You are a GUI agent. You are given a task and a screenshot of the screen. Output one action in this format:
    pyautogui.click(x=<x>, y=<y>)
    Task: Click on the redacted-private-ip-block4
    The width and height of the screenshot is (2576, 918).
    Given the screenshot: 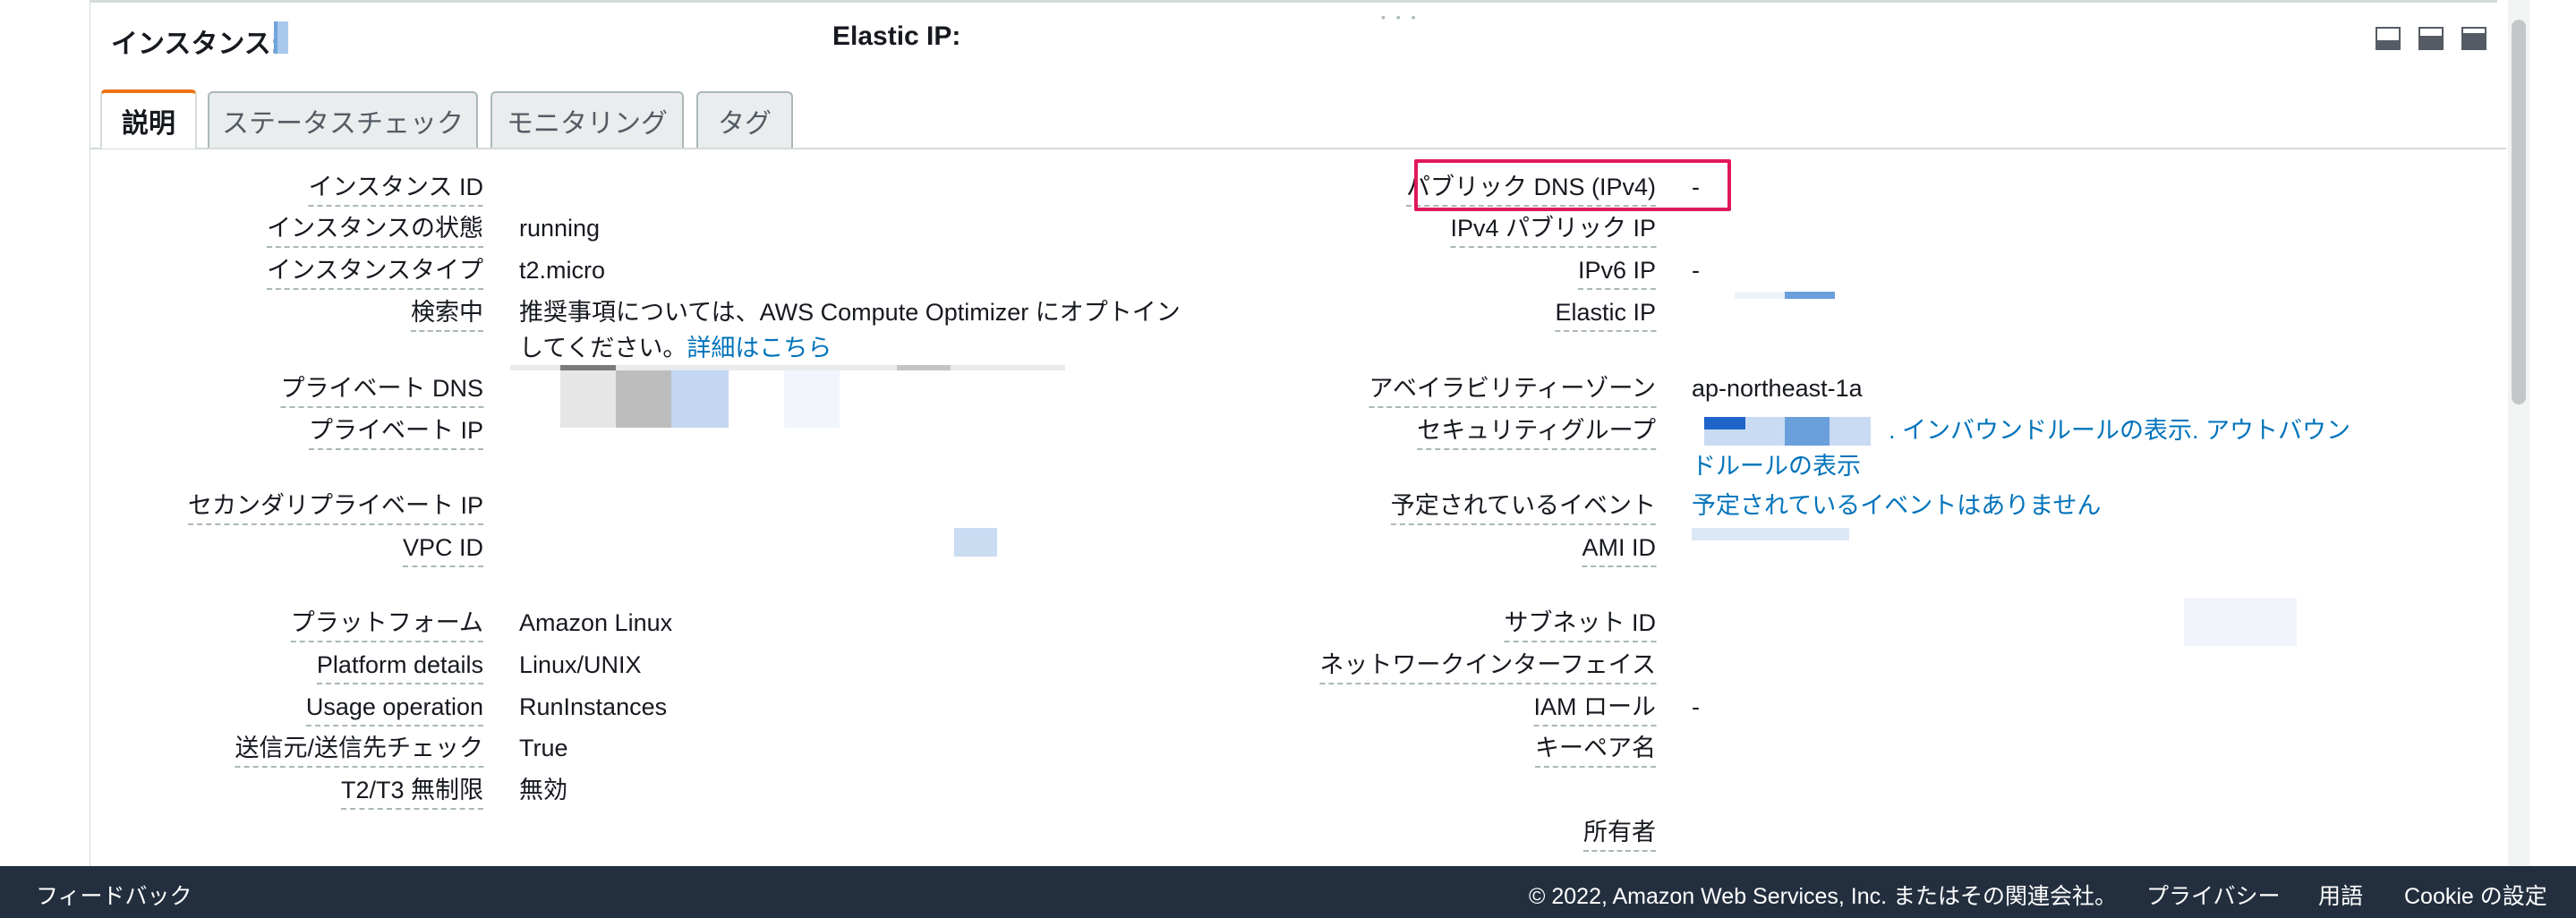 What is the action you would take?
    pyautogui.click(x=812, y=399)
    